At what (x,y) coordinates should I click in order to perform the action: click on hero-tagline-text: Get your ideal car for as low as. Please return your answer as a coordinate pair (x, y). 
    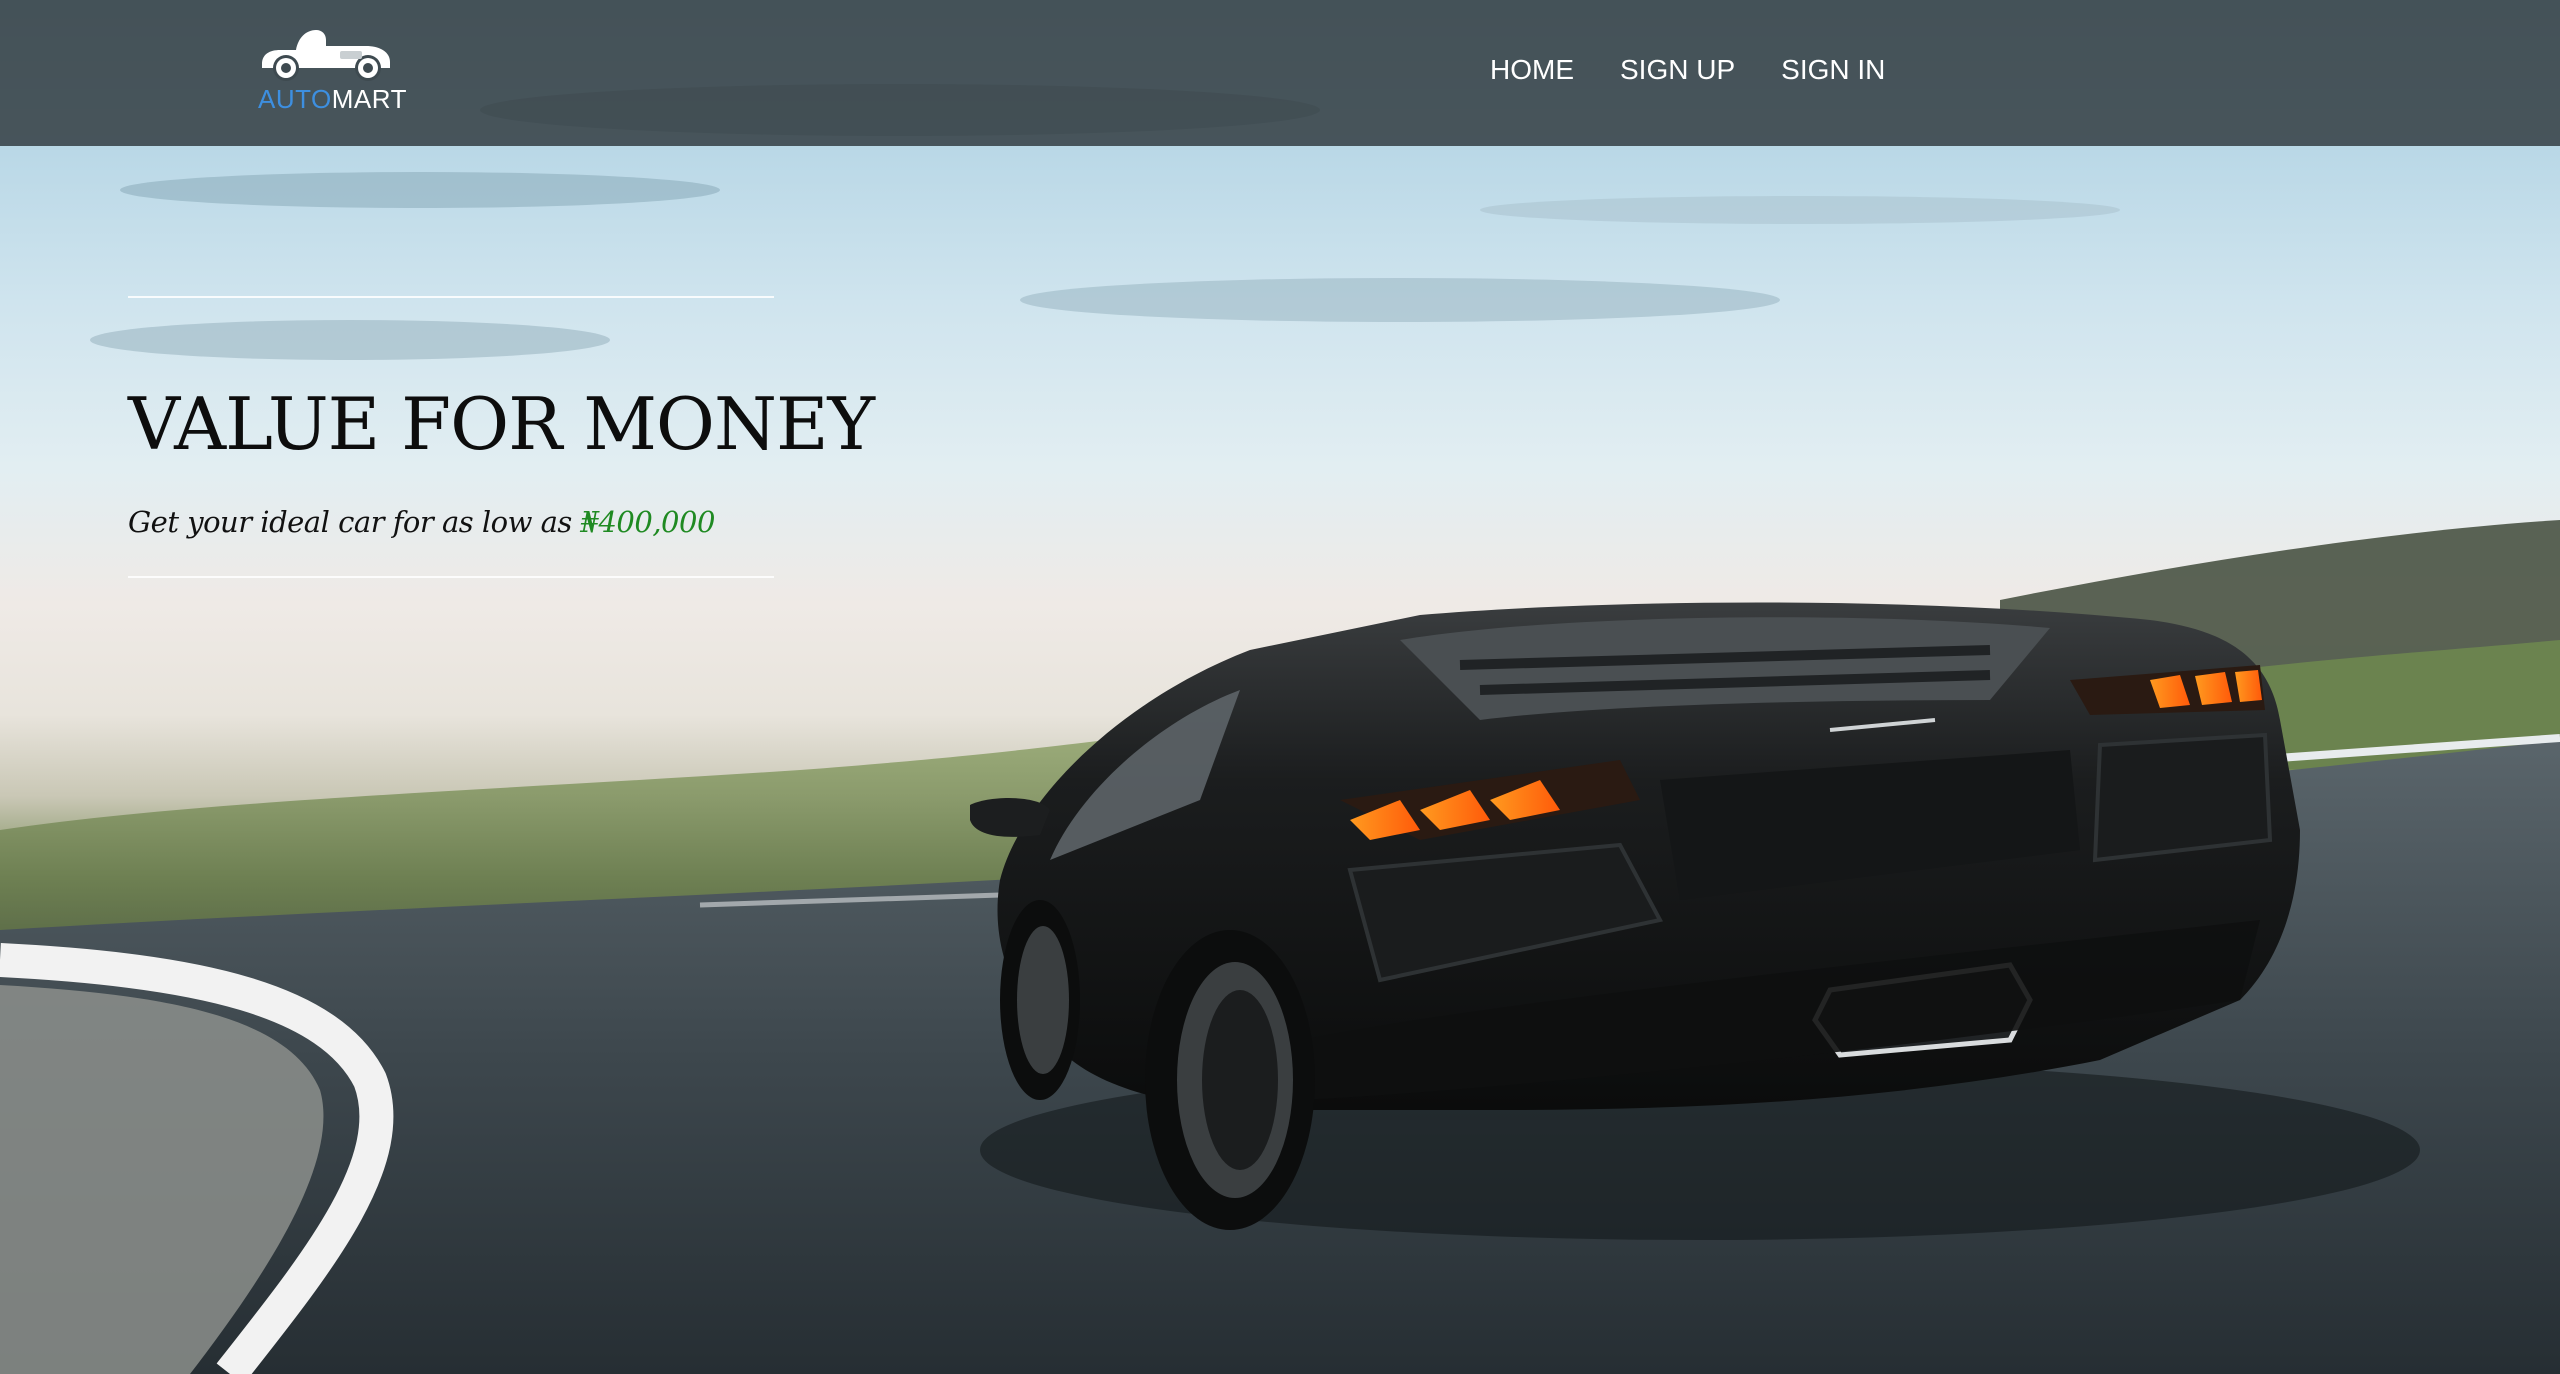
    Looking at the image, I should click on (354, 522).